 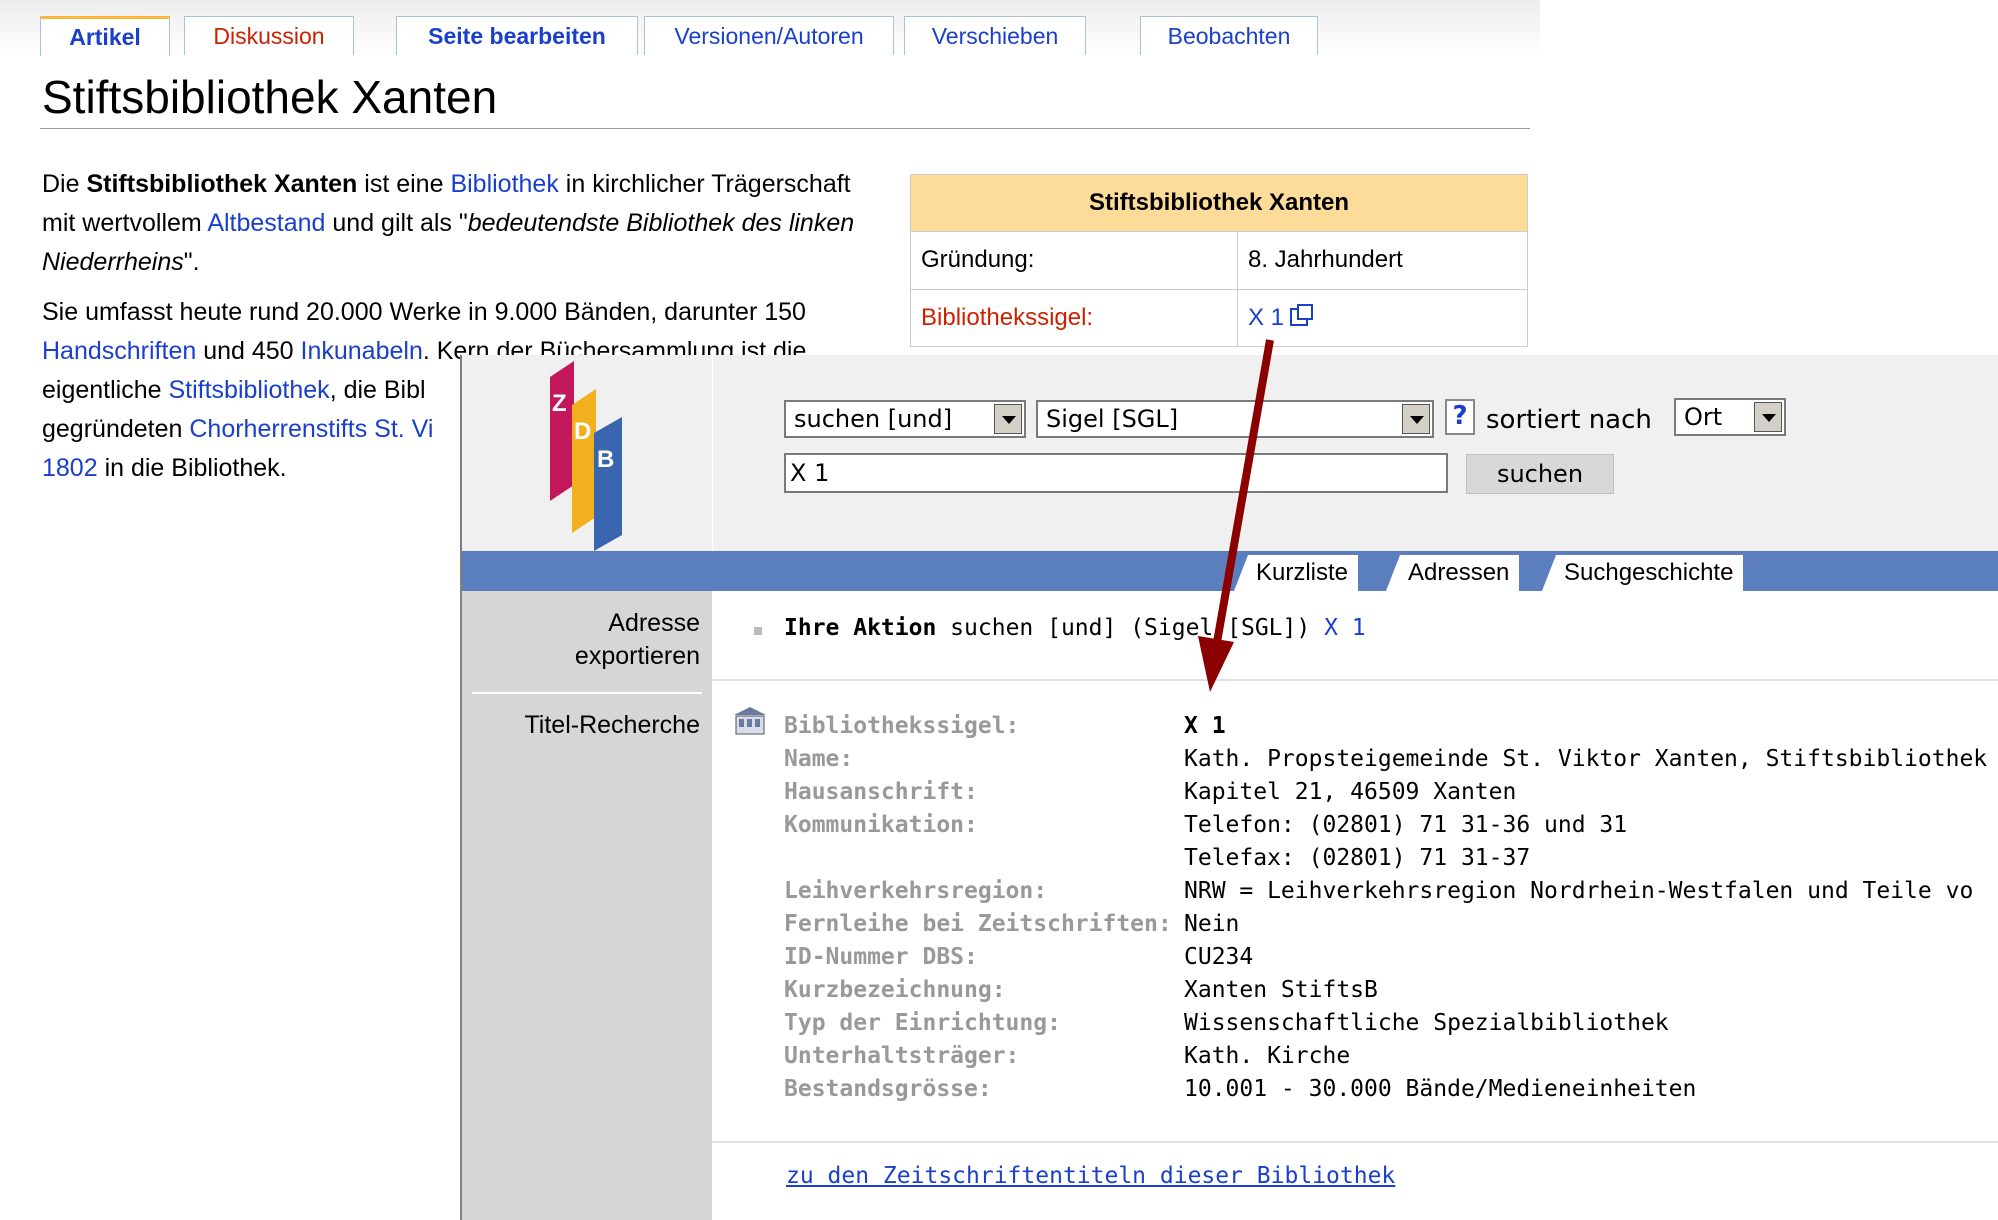 What do you see at coordinates (1243, 494) in the screenshot?
I see `arrow-shaft` at bounding box center [1243, 494].